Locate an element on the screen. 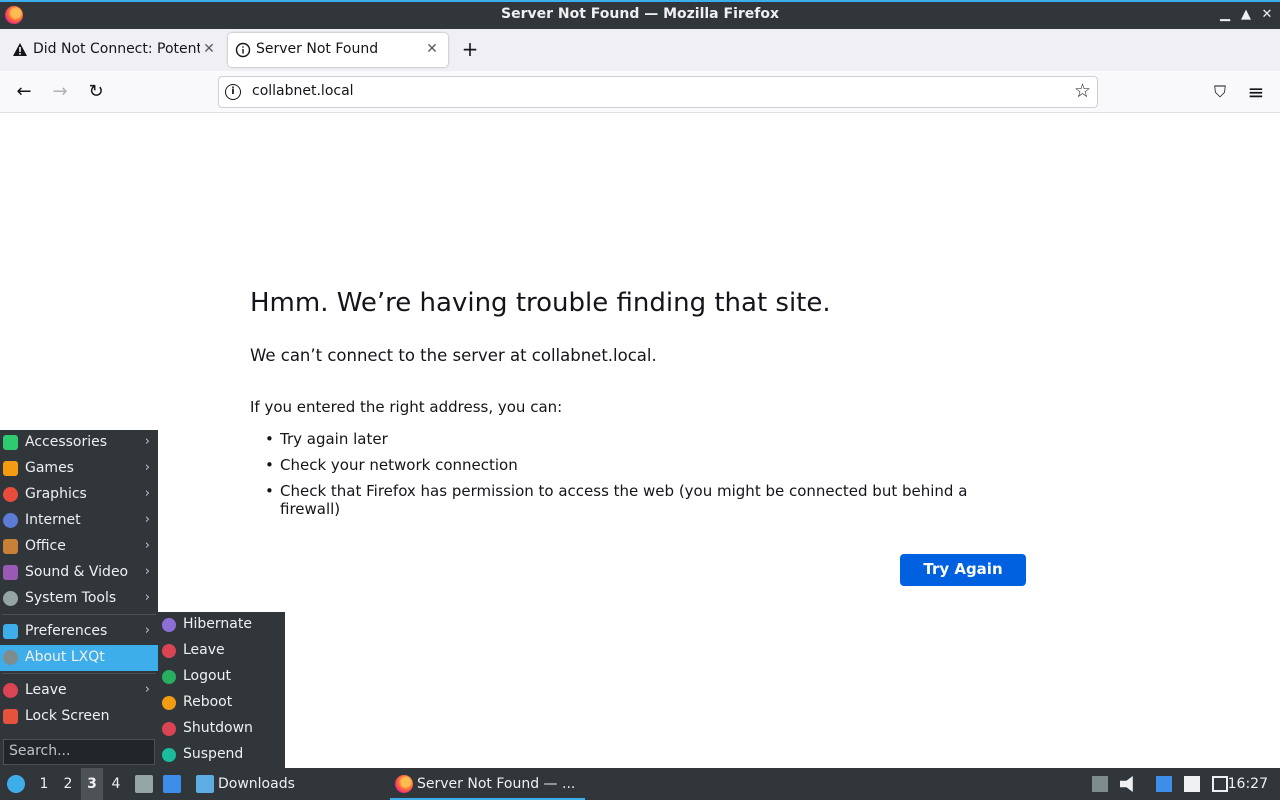  volume-icon is located at coordinates (1126, 784).